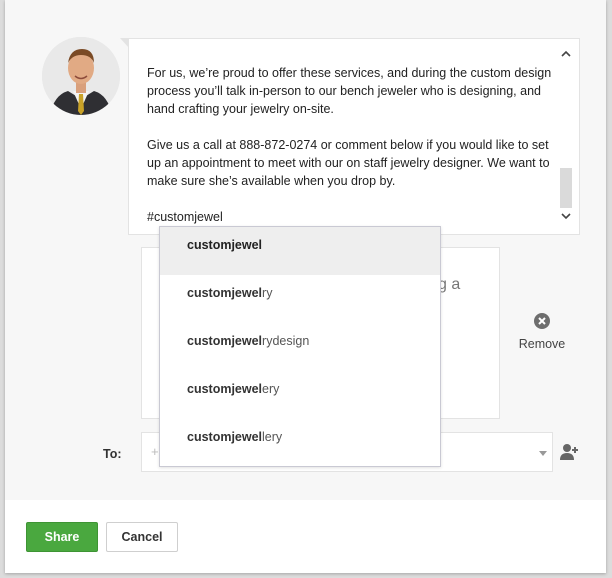 The width and height of the screenshot is (612, 578). Describe the element at coordinates (112, 454) in the screenshot. I see `to-label: To:` at that location.